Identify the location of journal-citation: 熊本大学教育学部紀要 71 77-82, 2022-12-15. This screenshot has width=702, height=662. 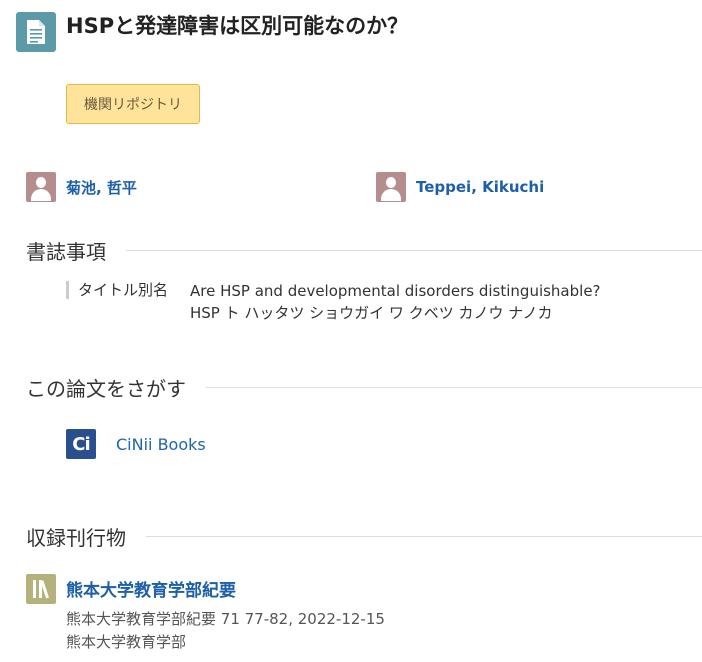
(225, 619).